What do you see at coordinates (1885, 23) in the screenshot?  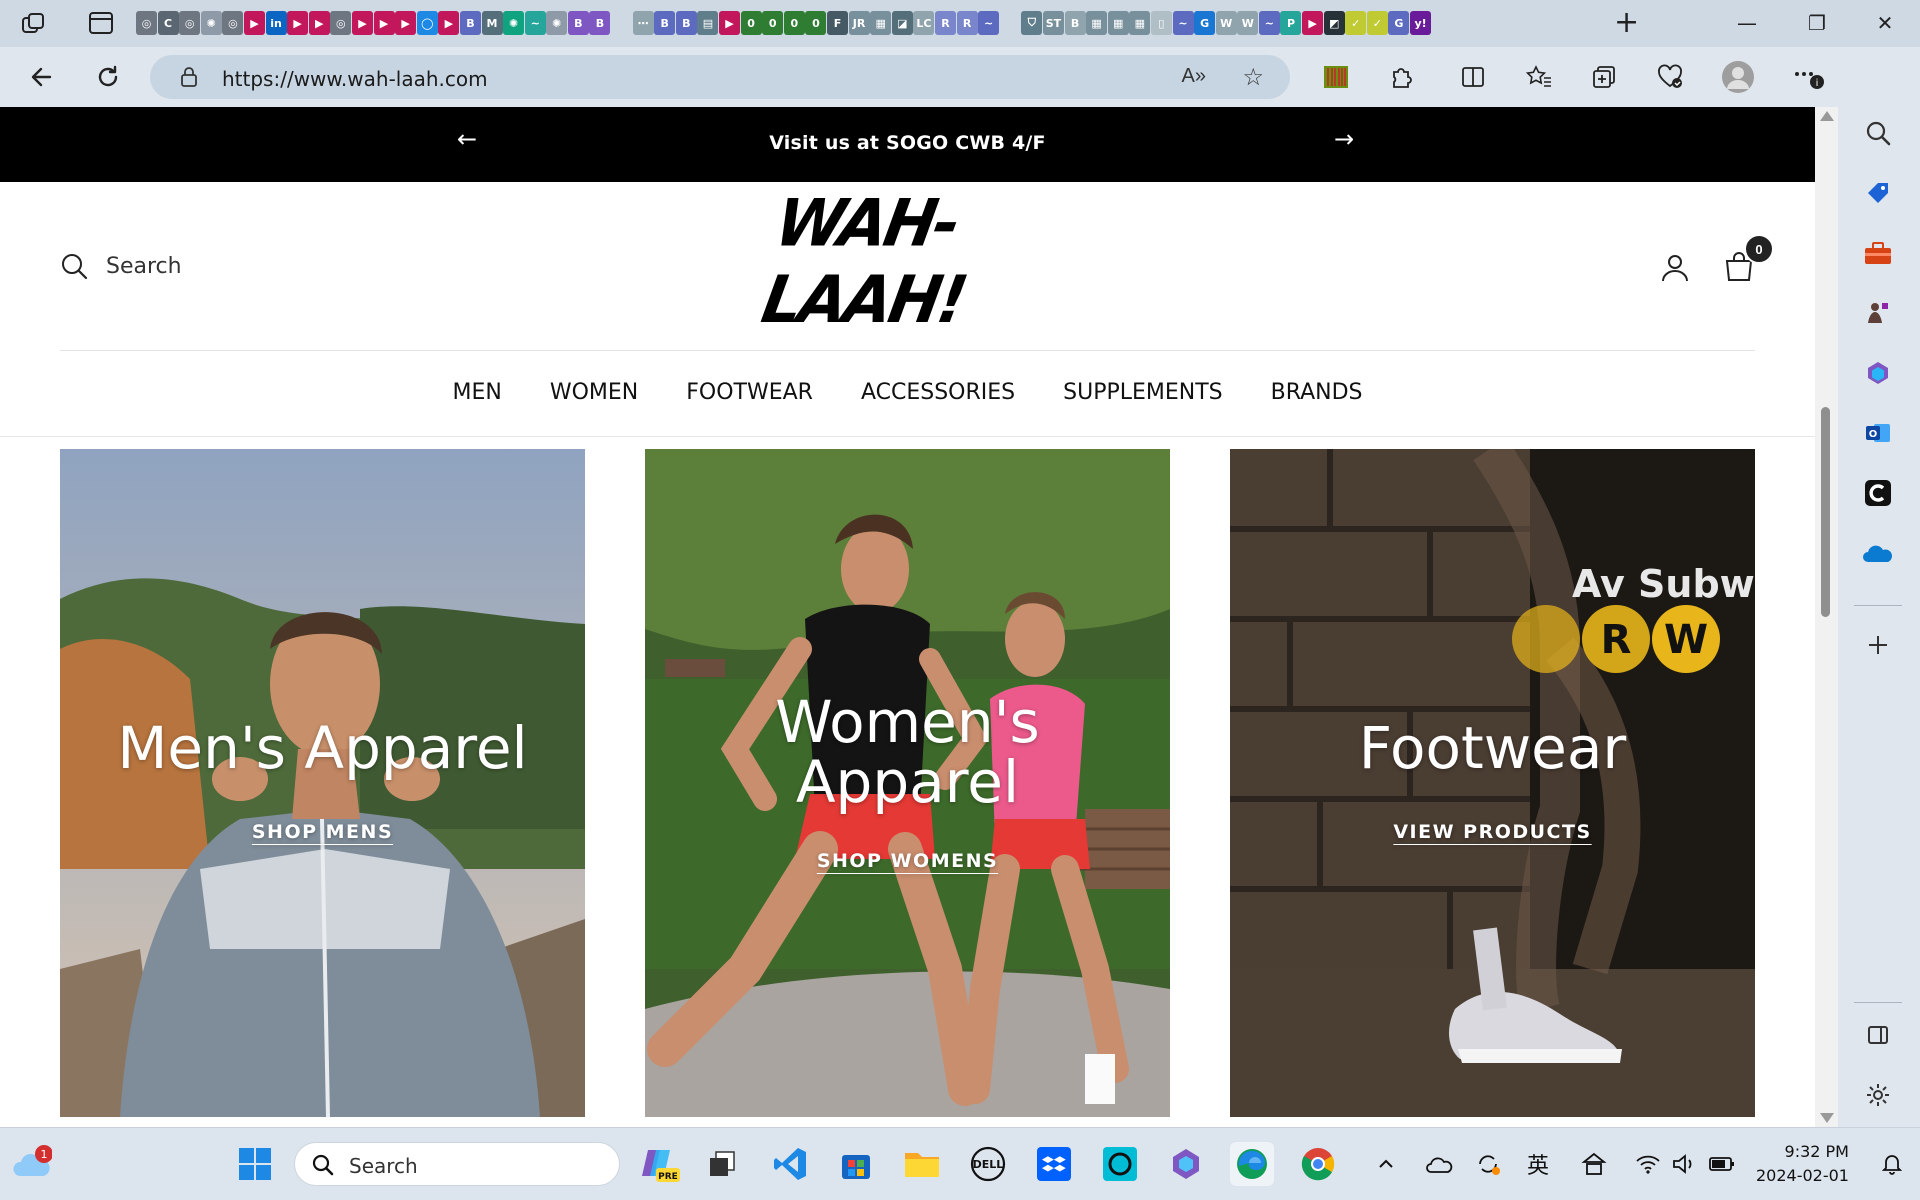 I see `close-window-button: ✕` at bounding box center [1885, 23].